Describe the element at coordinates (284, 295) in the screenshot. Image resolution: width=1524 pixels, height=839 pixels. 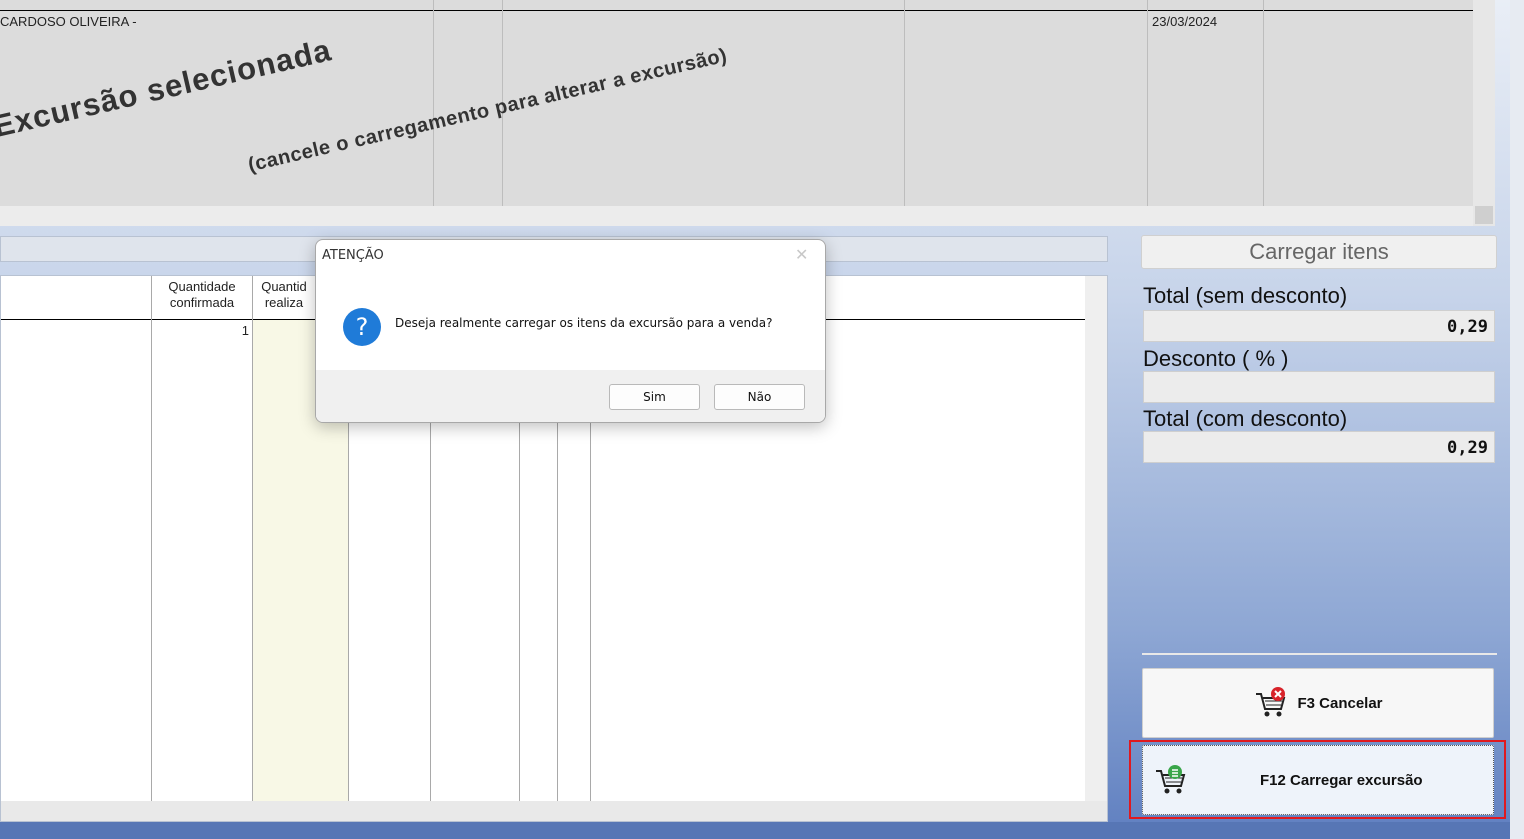
I see `header-qty-done: Quantid realiza` at that location.